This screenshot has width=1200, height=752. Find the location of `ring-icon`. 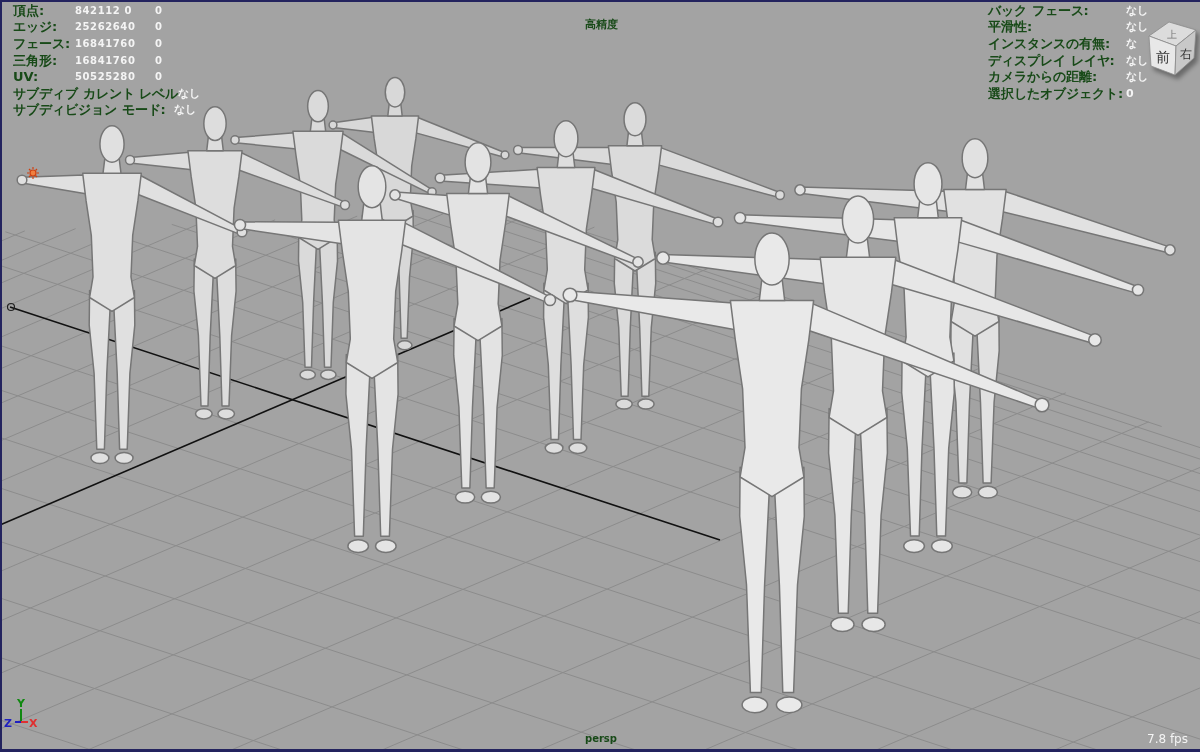

ring-icon is located at coordinates (11, 307).